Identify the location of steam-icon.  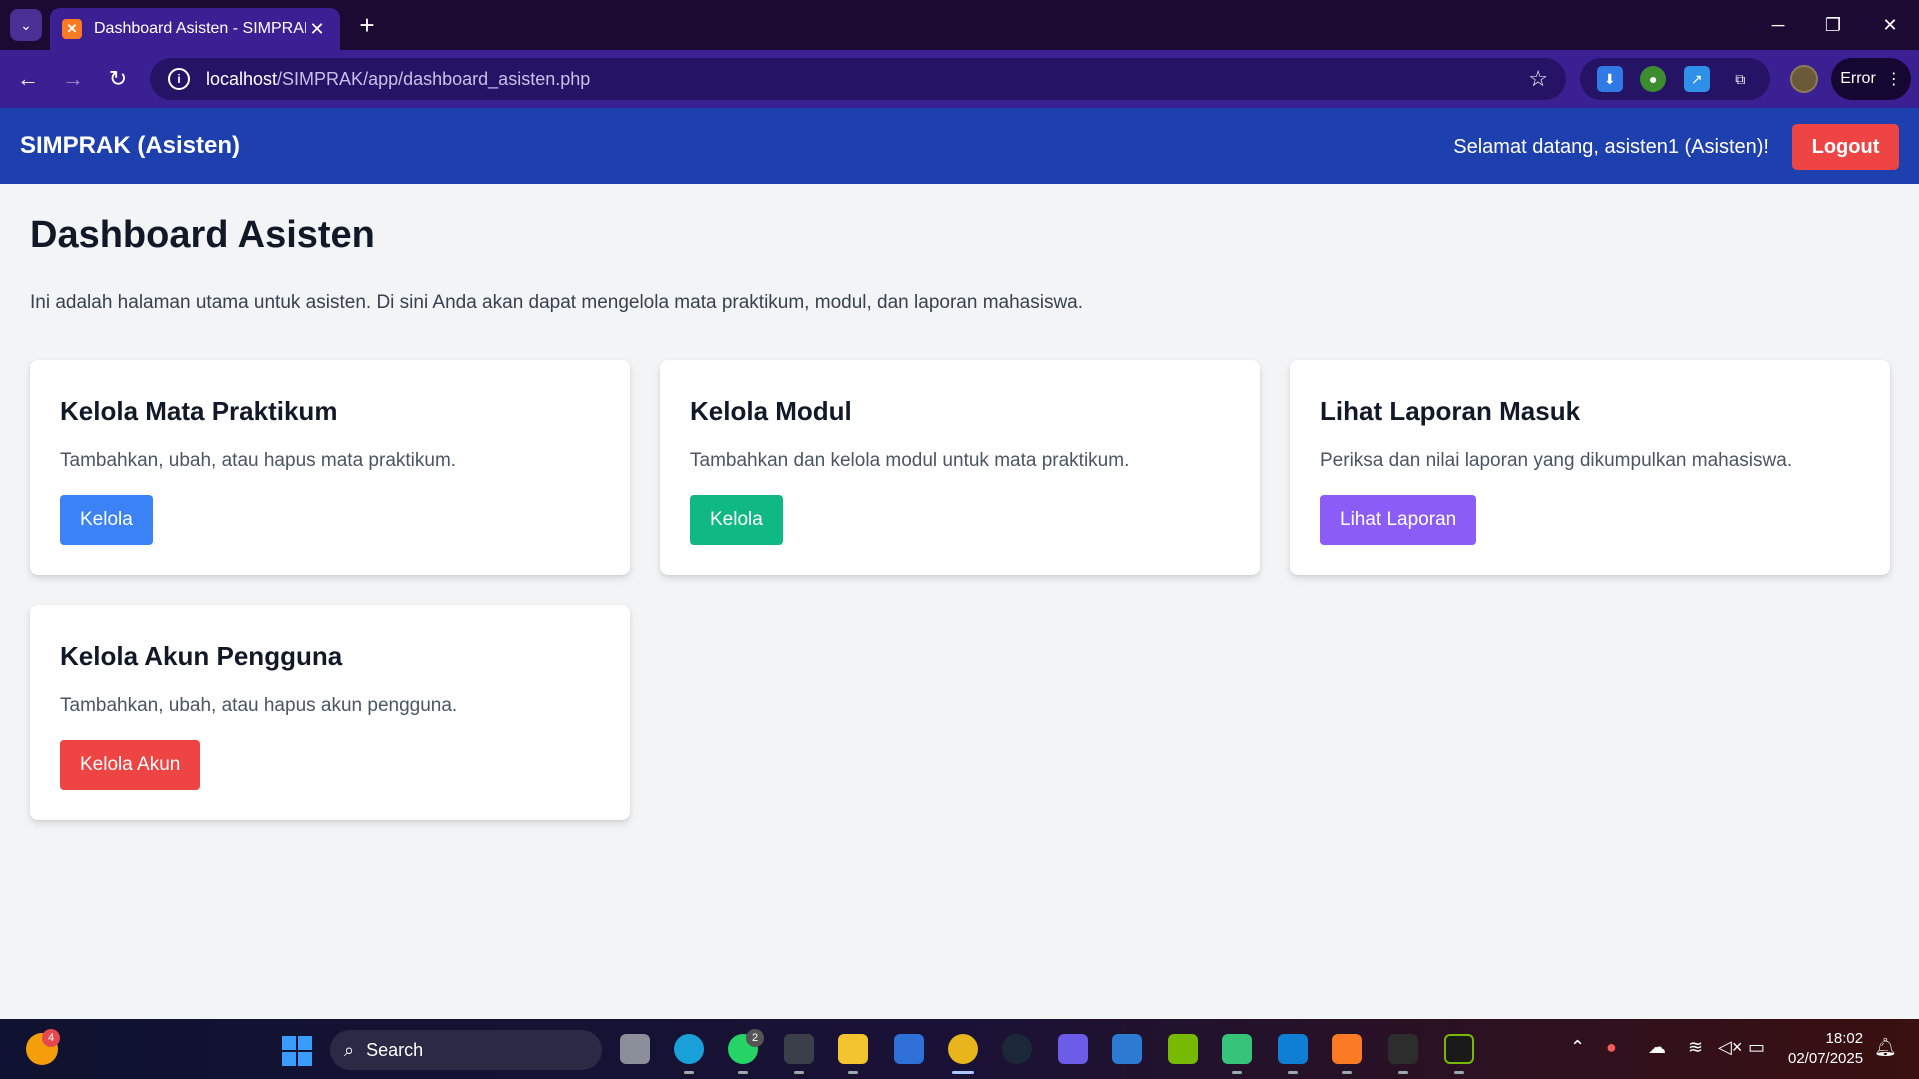
(1017, 1049).